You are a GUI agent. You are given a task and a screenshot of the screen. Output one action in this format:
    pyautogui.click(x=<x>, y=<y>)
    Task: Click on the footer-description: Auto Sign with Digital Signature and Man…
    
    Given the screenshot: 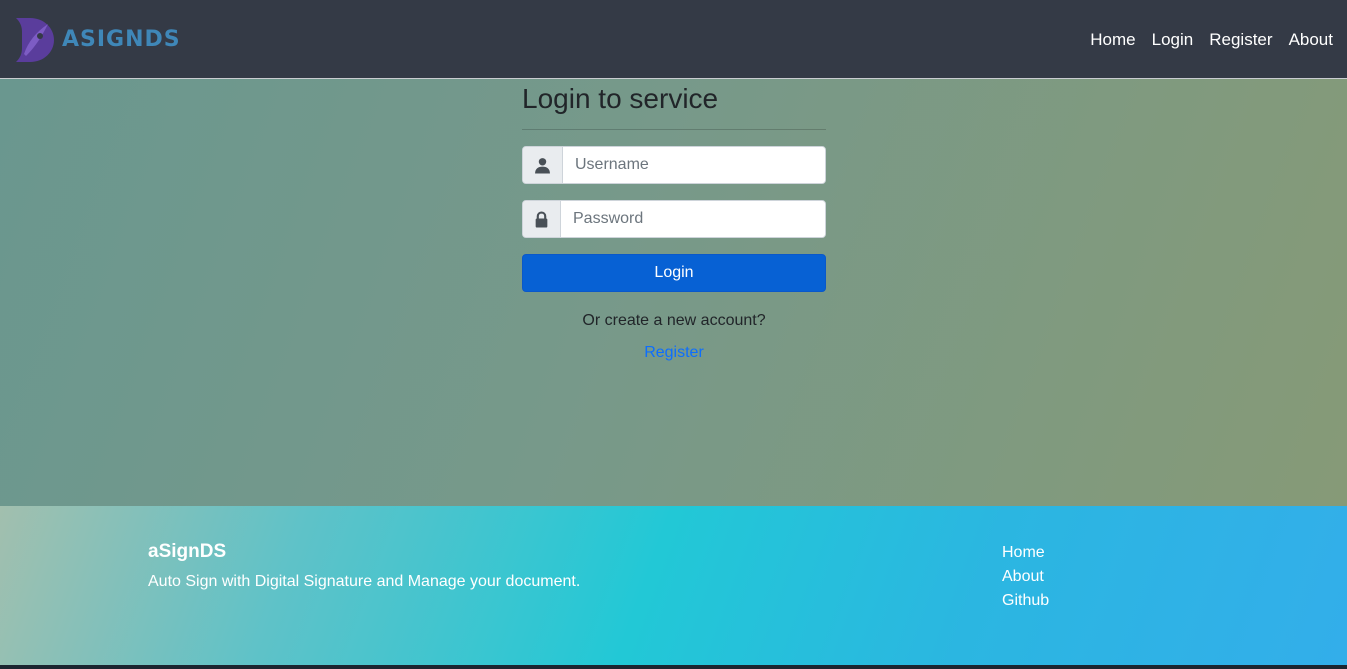 What is the action you would take?
    pyautogui.click(x=364, y=581)
    